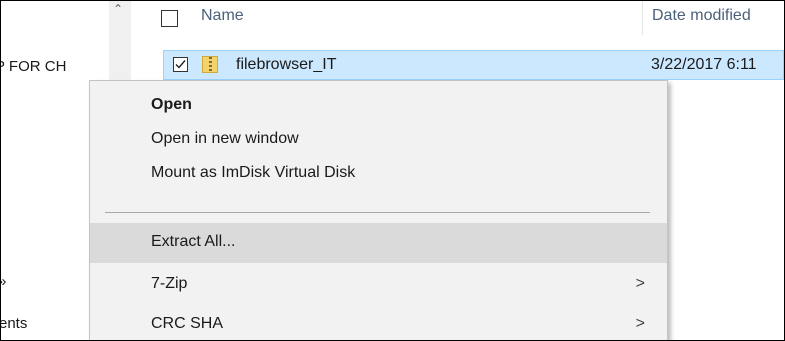 Image resolution: width=785 pixels, height=341 pixels. I want to click on nav-item-partial-2: », so click(3, 281).